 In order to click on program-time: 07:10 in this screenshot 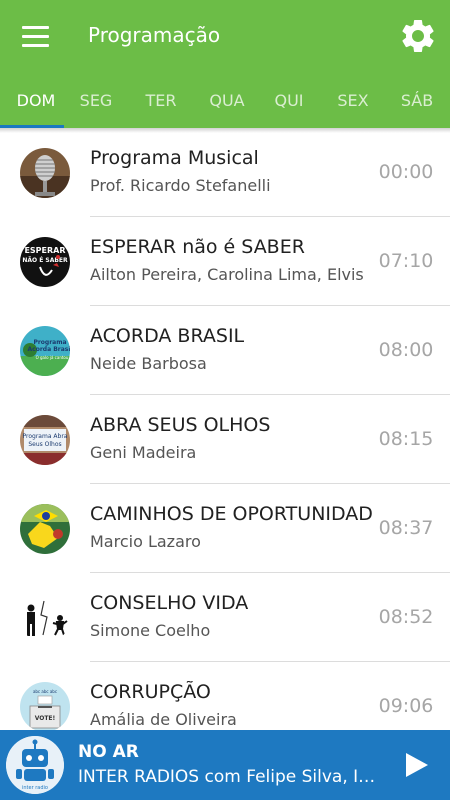, I will do `click(406, 261)`.